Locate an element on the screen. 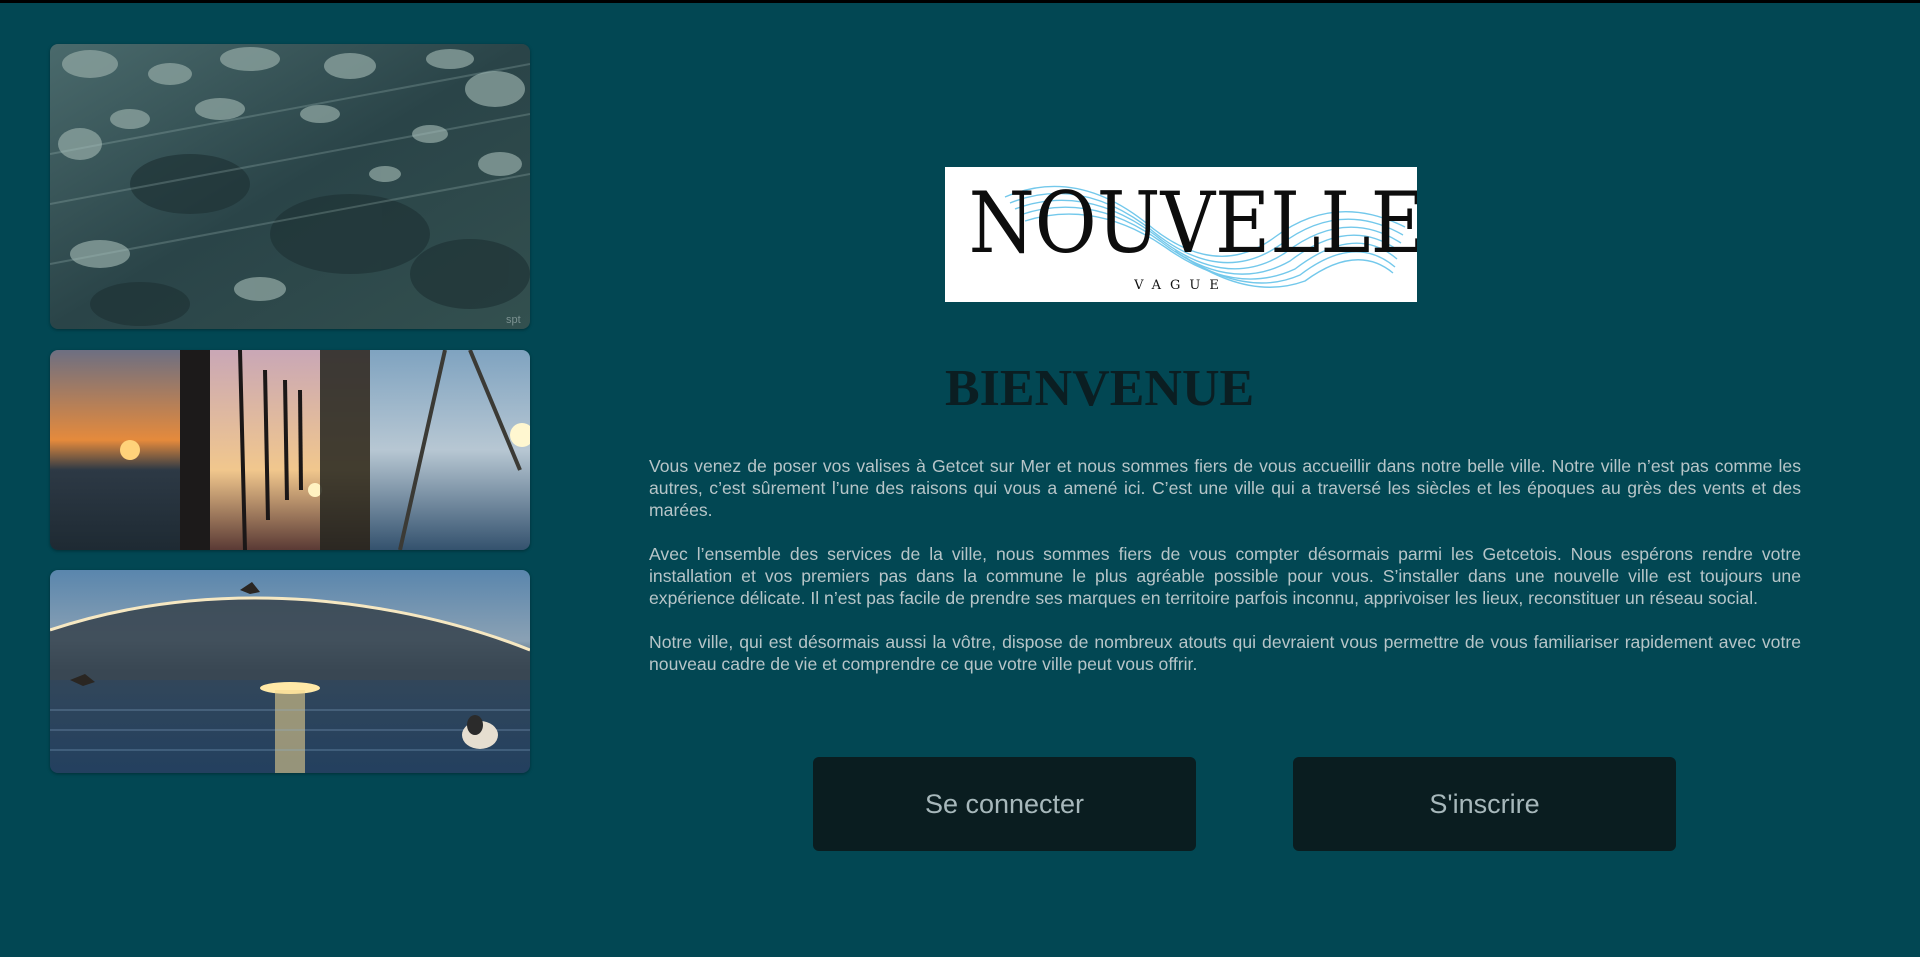  login-button: Se connecter is located at coordinates (1004, 804).